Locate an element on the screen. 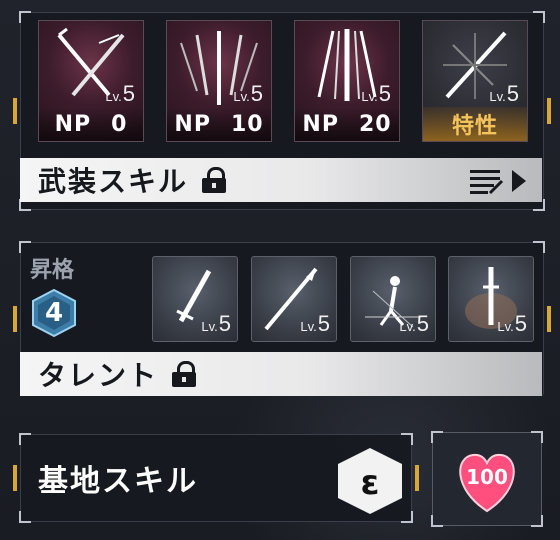 The image size is (560, 540). svg-text: ε is located at coordinates (370, 483).